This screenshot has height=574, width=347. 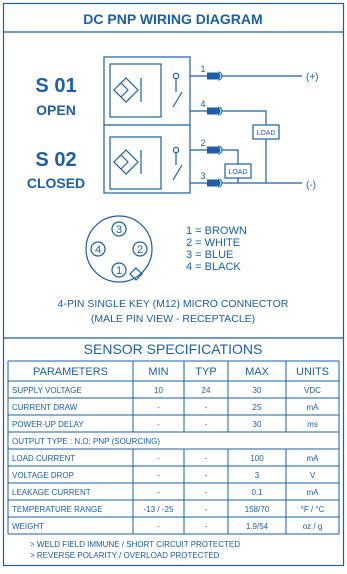 I want to click on table-cell-value: -13 / -25, so click(x=159, y=509).